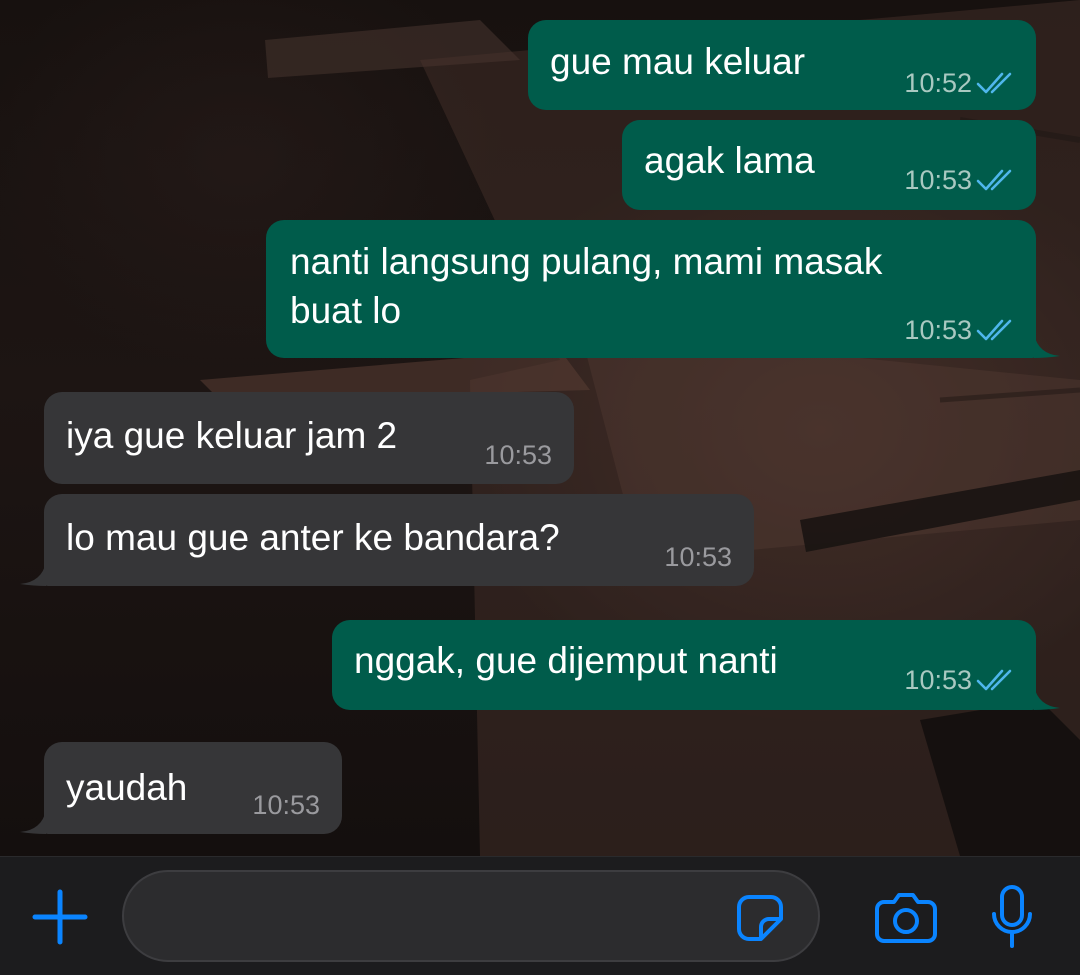 The width and height of the screenshot is (1080, 975). Describe the element at coordinates (232, 435) in the screenshot. I see `message-text: iya gue keluar jam 2` at that location.